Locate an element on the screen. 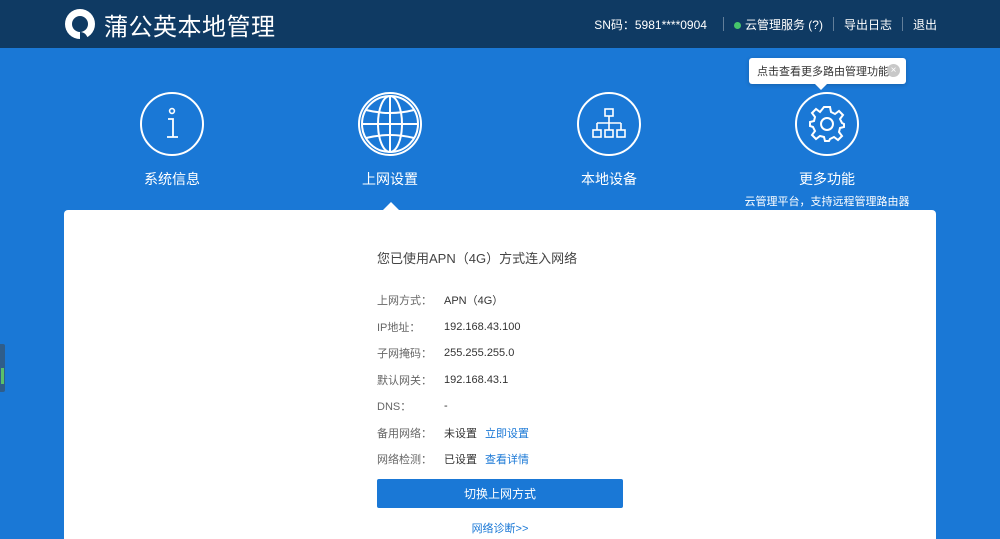  row-label: IP地址： is located at coordinates (399, 327).